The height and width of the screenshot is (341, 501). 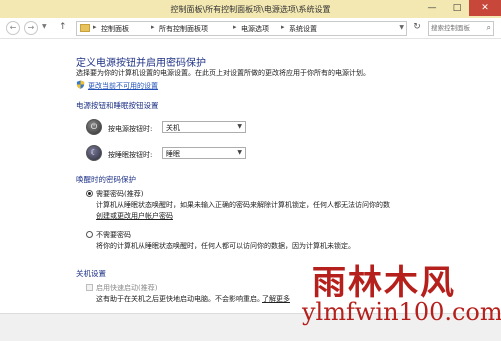 I want to click on sleep-button-select: 睡眠 ▼, so click(x=204, y=153).